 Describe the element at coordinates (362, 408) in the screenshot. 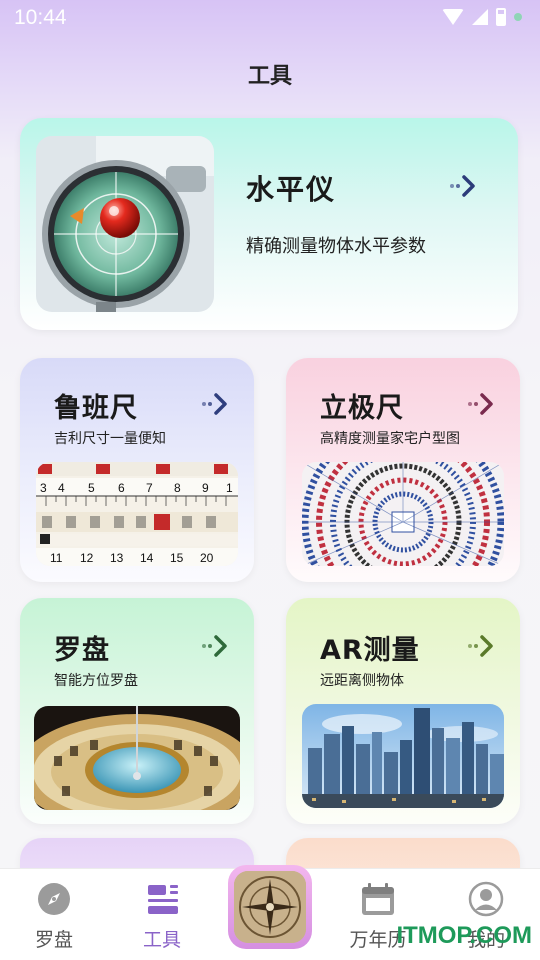

I see `liji-ruler-title: 立极尺` at that location.